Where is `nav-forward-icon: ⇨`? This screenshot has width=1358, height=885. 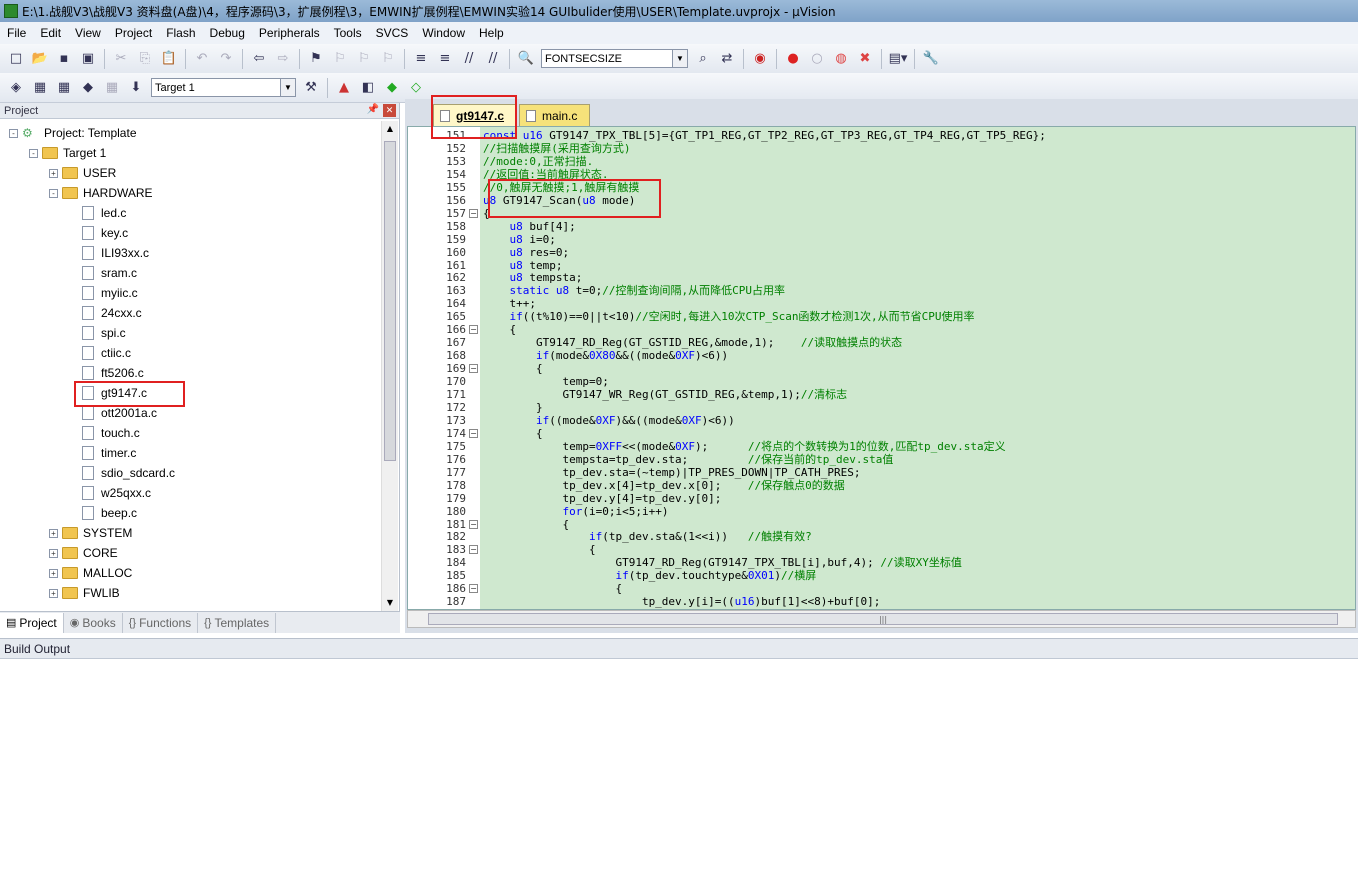 nav-forward-icon: ⇨ is located at coordinates (283, 59).